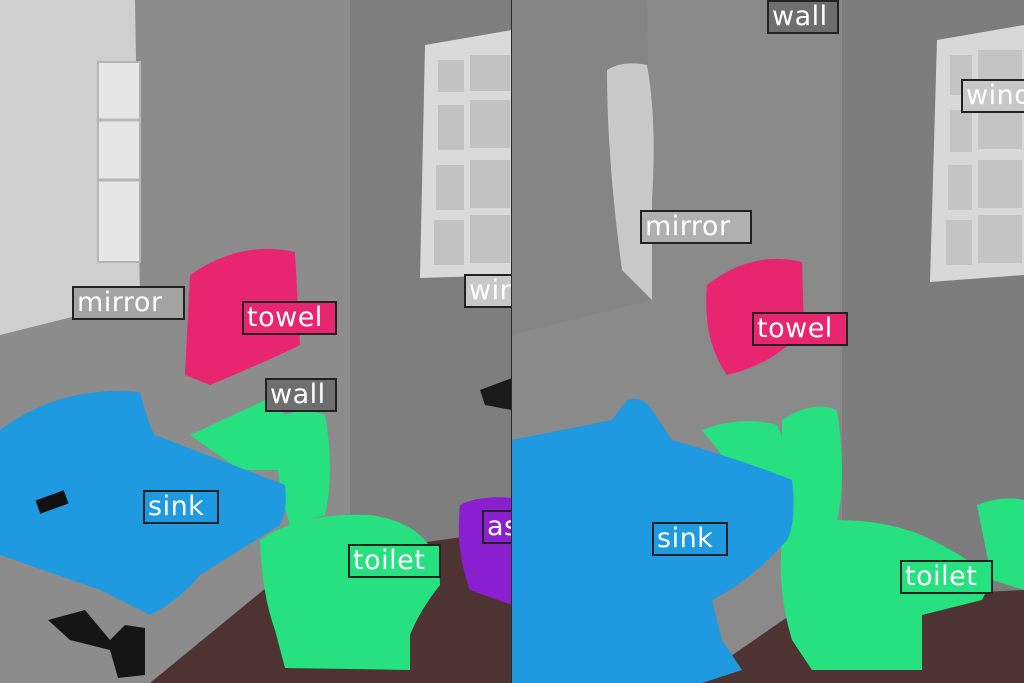  Describe the element at coordinates (977, 153) in the screenshot. I see `window-mask` at that location.